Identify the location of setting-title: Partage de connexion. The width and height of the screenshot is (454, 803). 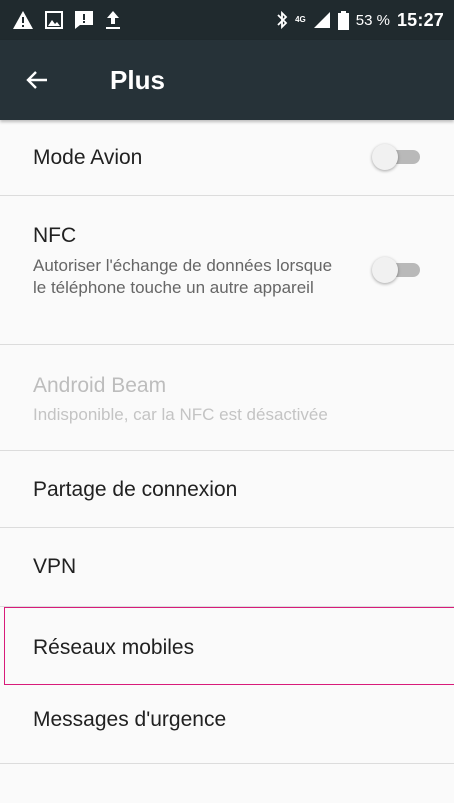
(135, 489).